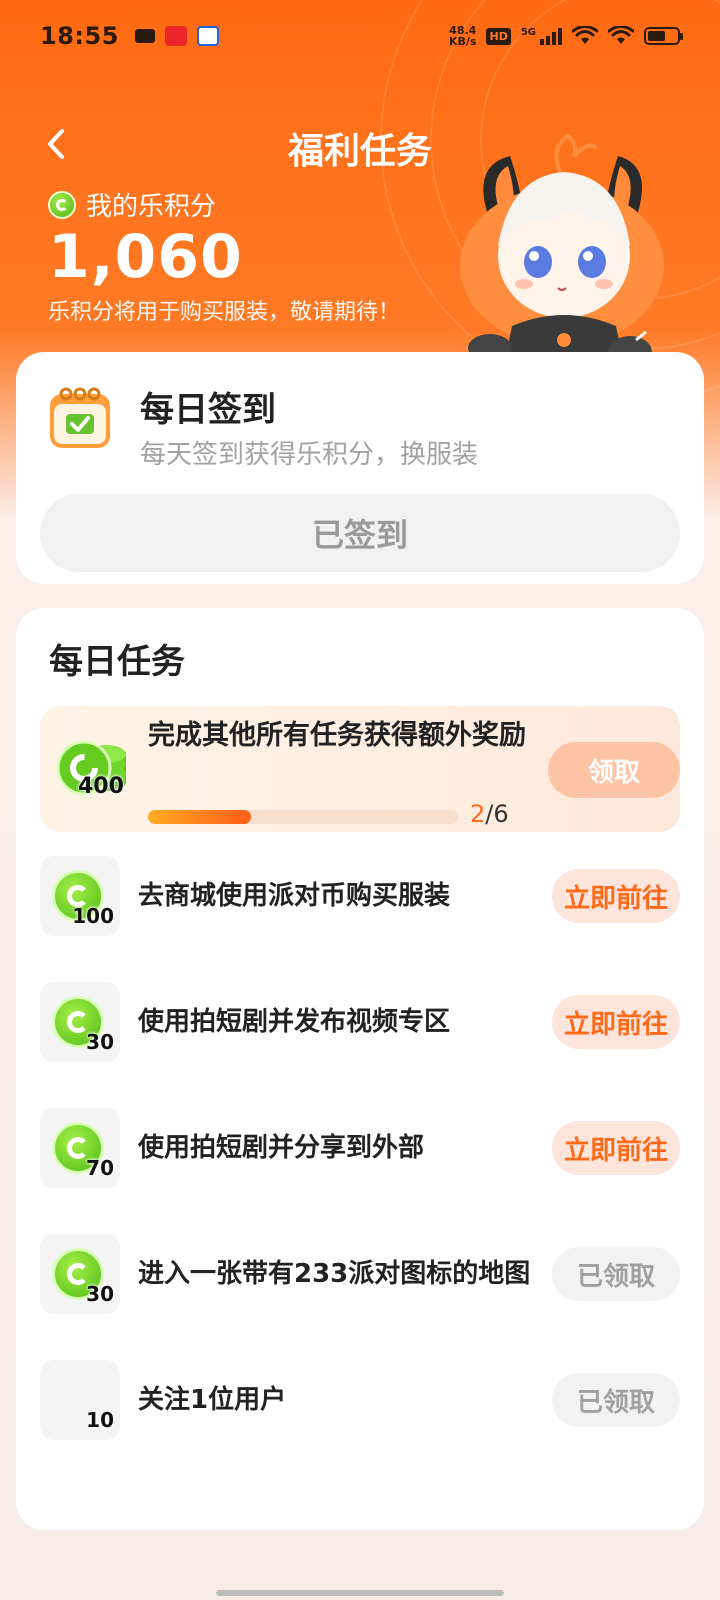 Image resolution: width=720 pixels, height=1600 pixels. Describe the element at coordinates (656, 36) in the screenshot. I see `battery-level` at that location.